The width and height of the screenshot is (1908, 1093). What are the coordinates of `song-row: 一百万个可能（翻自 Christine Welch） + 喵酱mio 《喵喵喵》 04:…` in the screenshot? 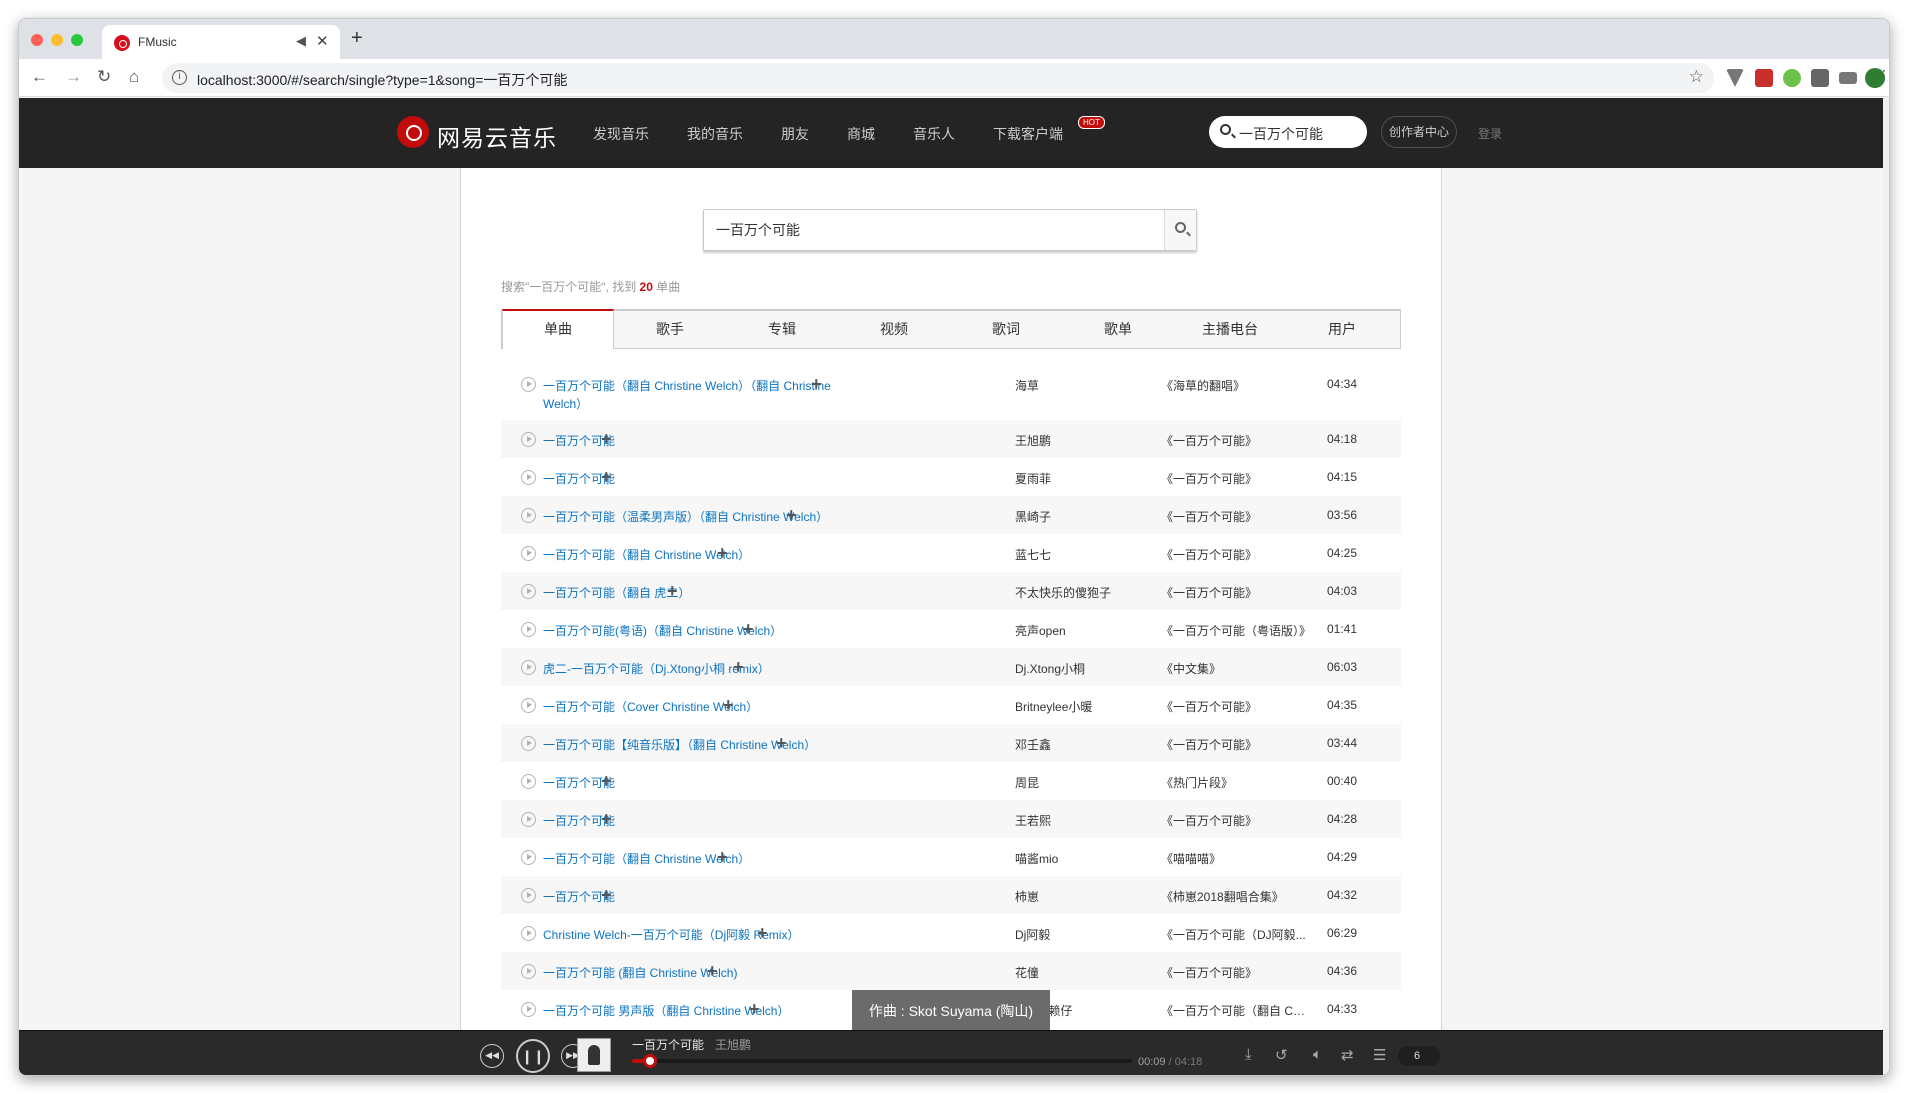 It's located at (951, 857).